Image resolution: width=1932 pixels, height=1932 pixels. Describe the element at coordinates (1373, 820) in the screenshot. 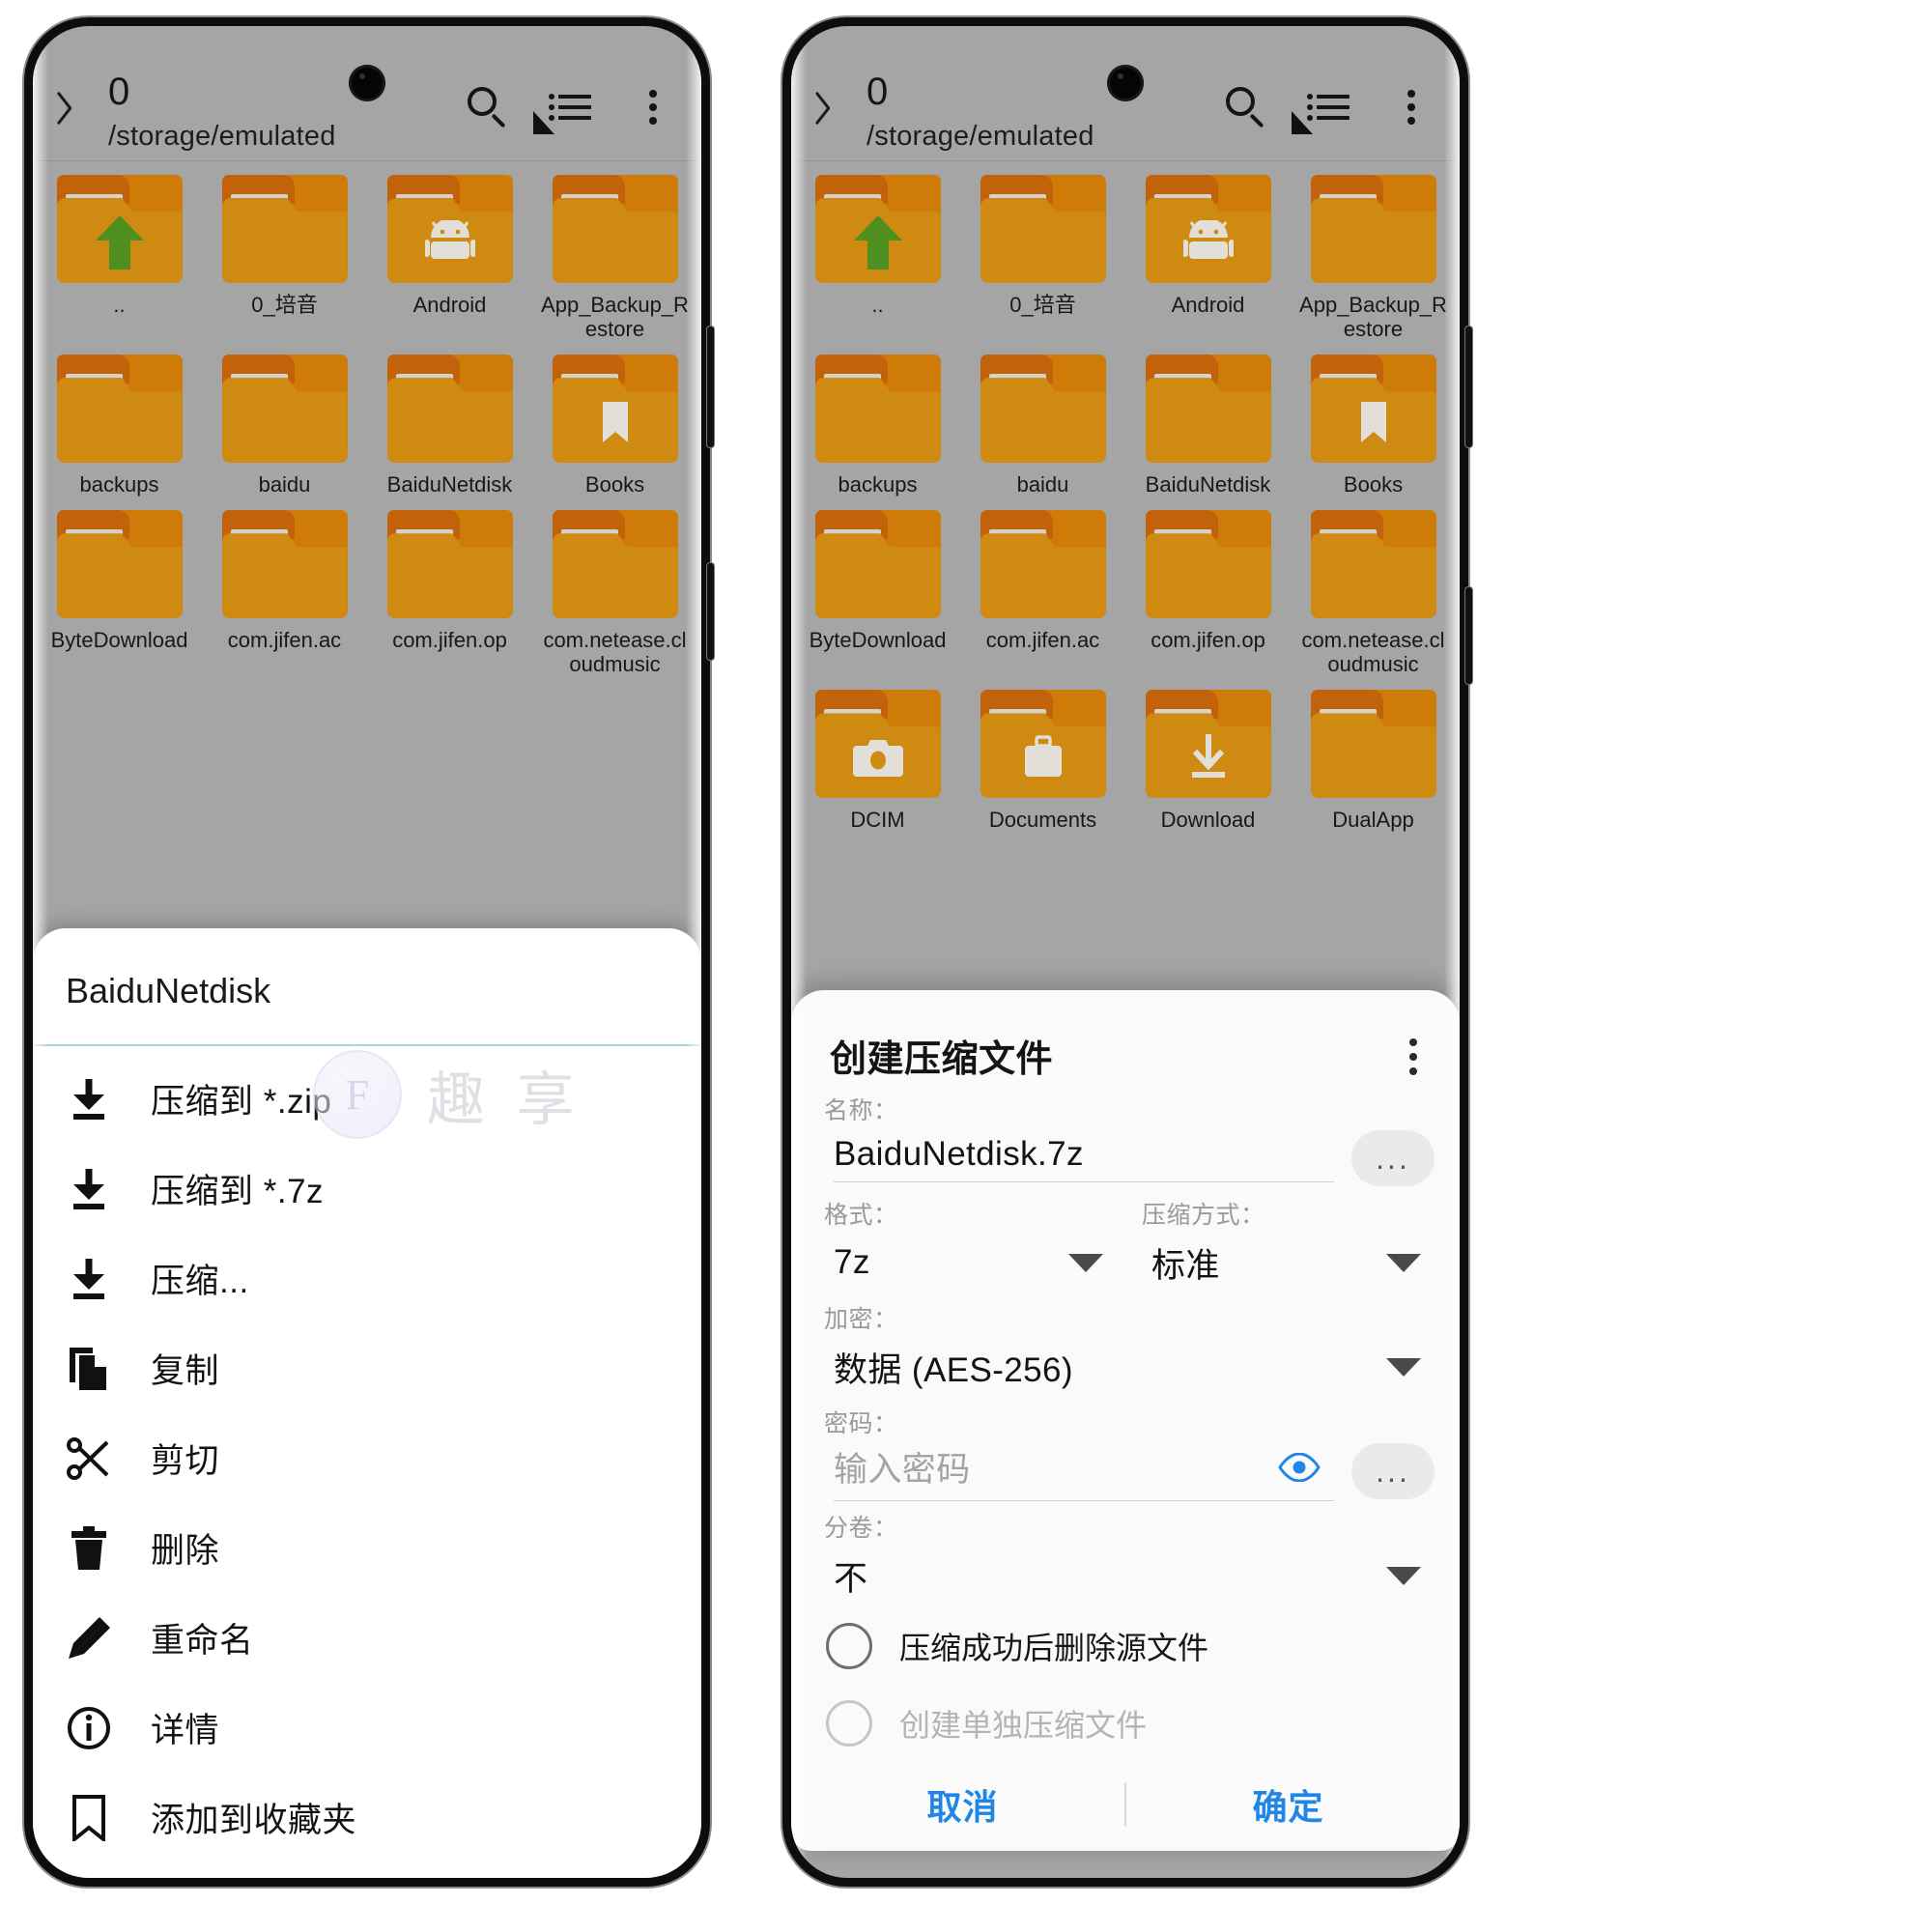

I see `folder-label: DualApp` at that location.